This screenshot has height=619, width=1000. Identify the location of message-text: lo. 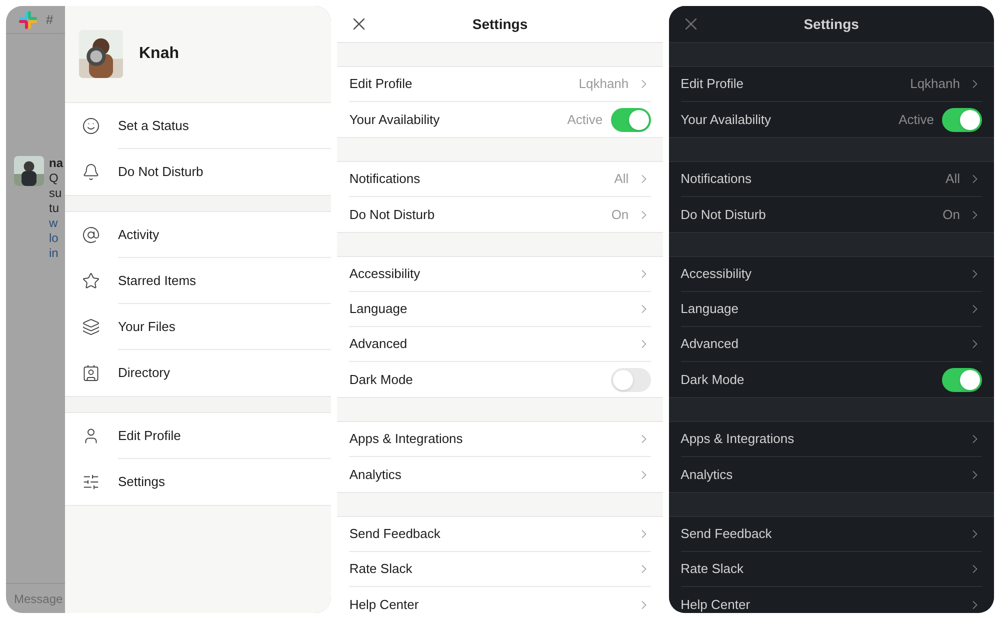
(54, 238).